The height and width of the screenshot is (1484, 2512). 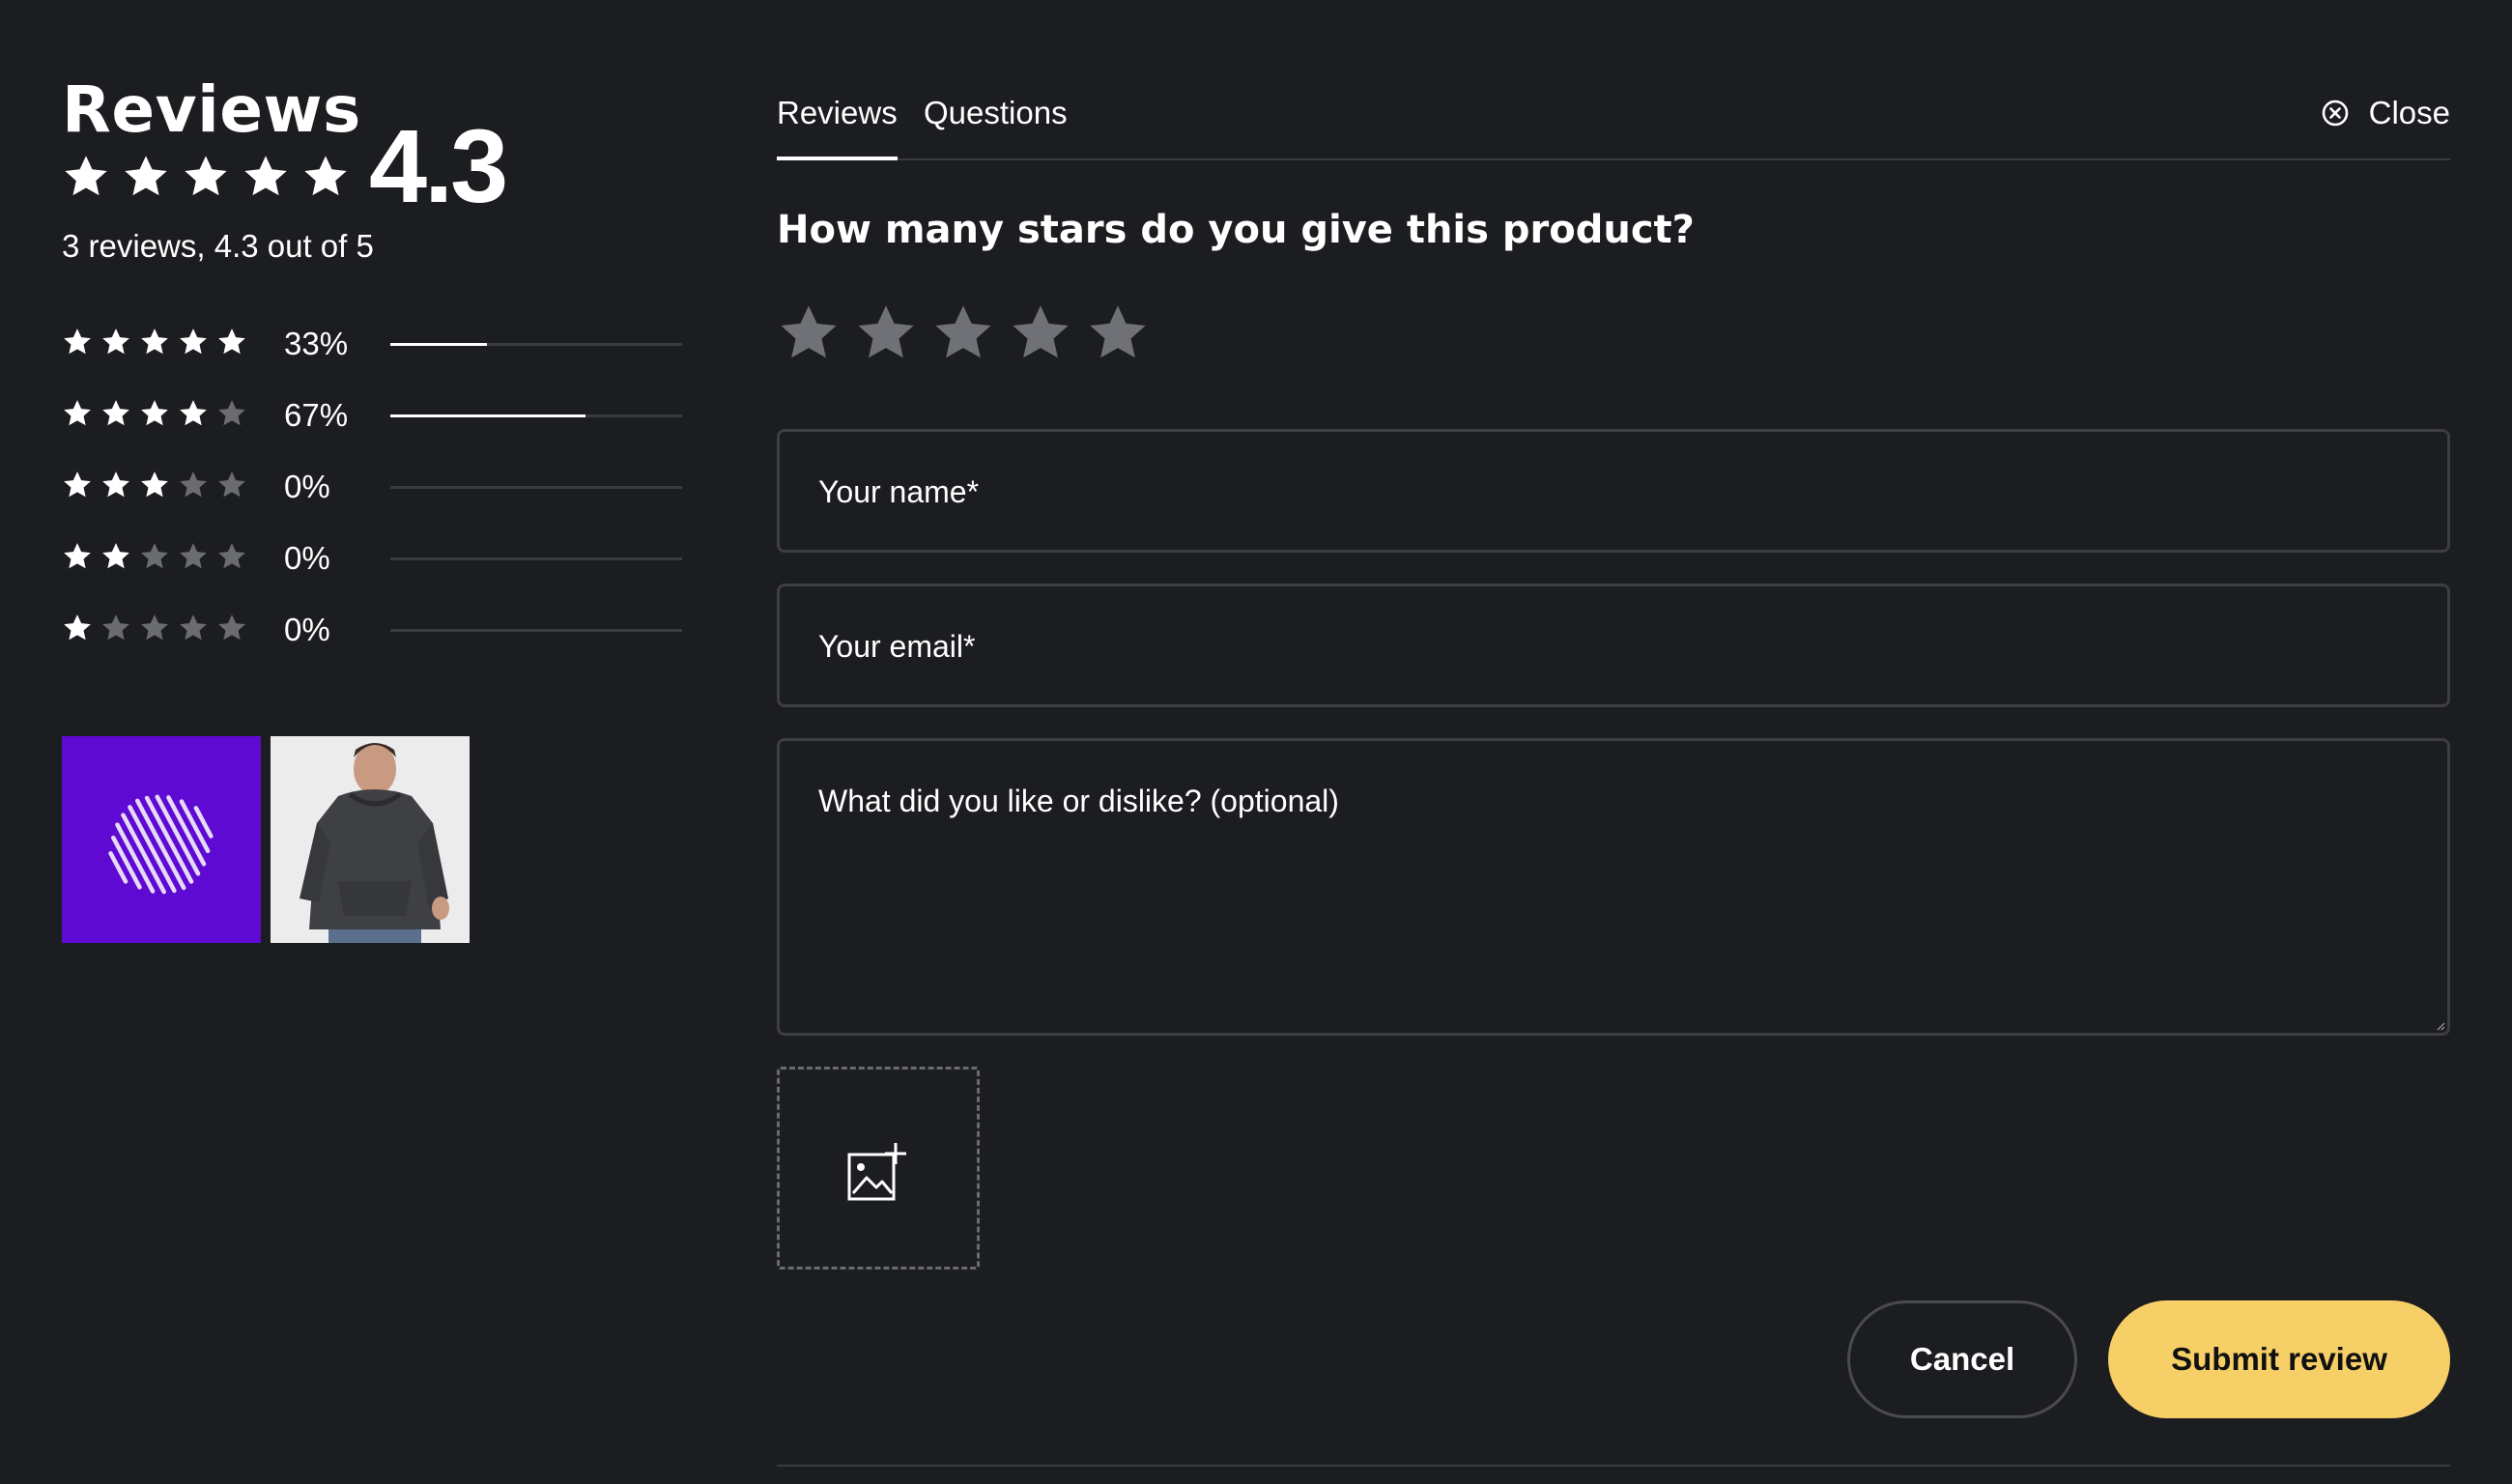 I want to click on brand-logo-thumbnail, so click(x=161, y=839).